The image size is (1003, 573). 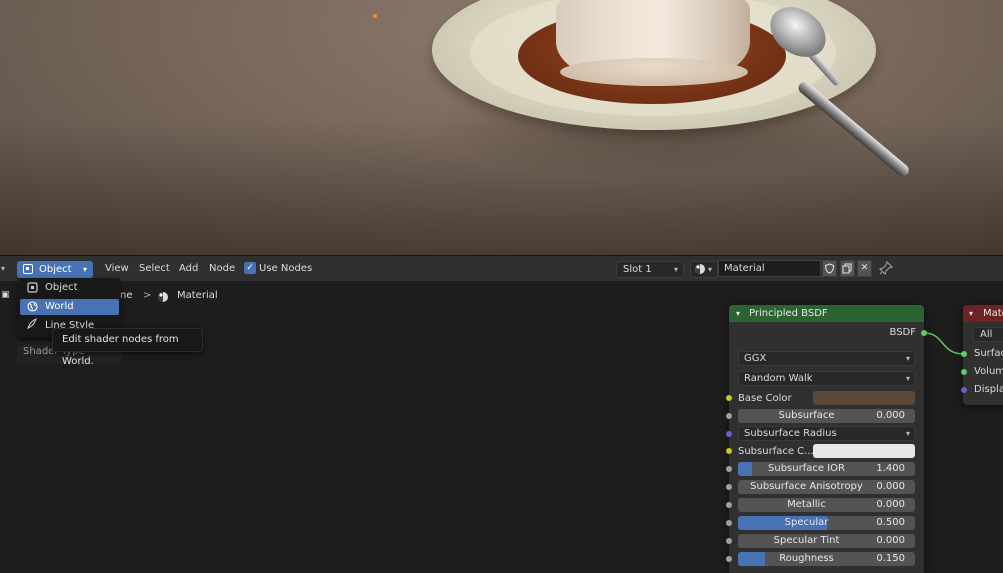 What do you see at coordinates (61, 287) in the screenshot?
I see `menu-item-label: Object` at bounding box center [61, 287].